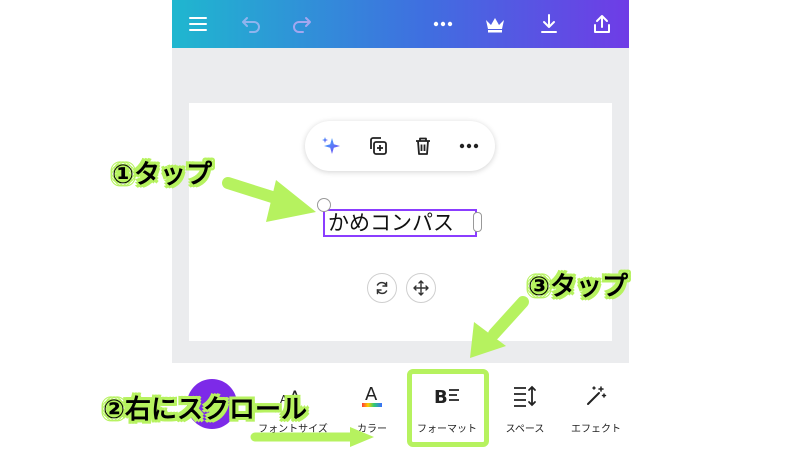  What do you see at coordinates (602, 24) in the screenshot?
I see `share-icon` at bounding box center [602, 24].